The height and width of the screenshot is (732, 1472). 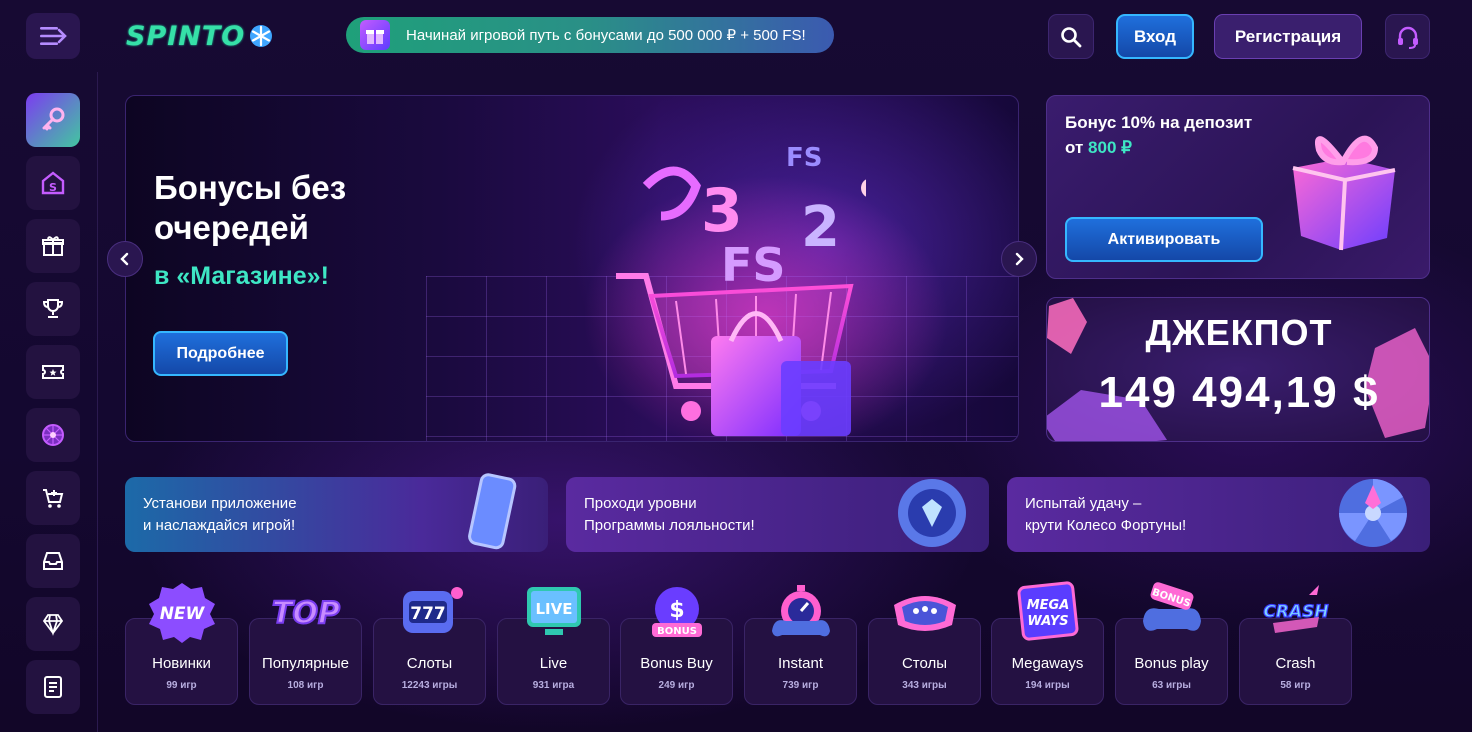 I want to click on strip-line2: крути Колесо Фортуны!, so click(x=1106, y=525).